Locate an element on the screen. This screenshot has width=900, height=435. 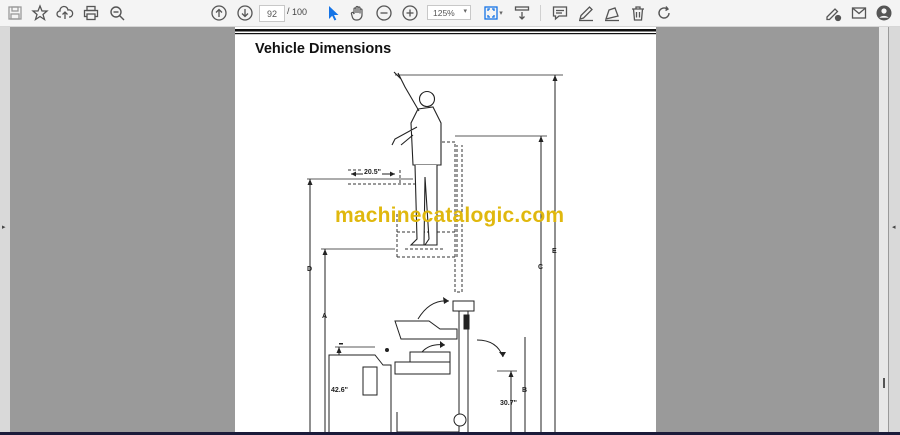
page-heading: Vehicle Dimensions is located at coordinates (323, 49).